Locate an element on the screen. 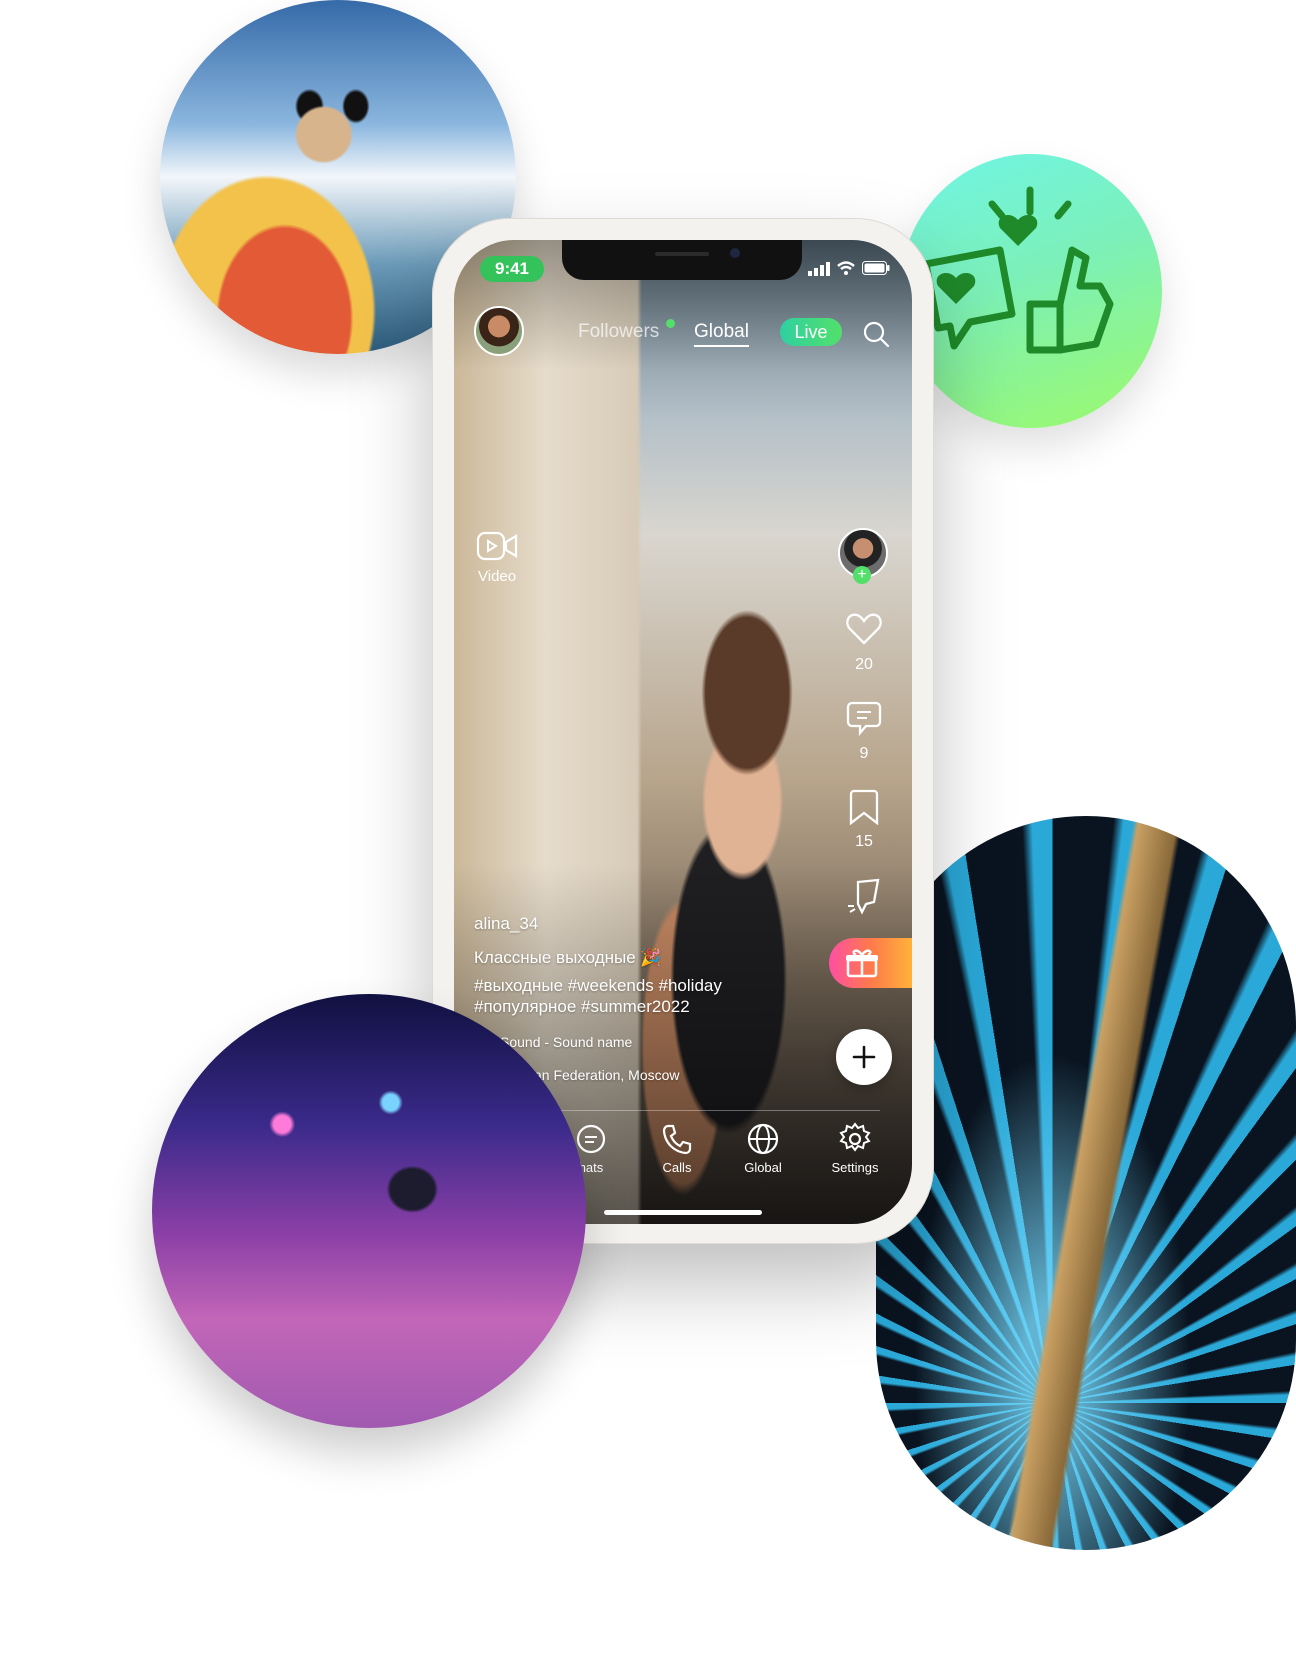  phone-notch is located at coordinates (682, 260).